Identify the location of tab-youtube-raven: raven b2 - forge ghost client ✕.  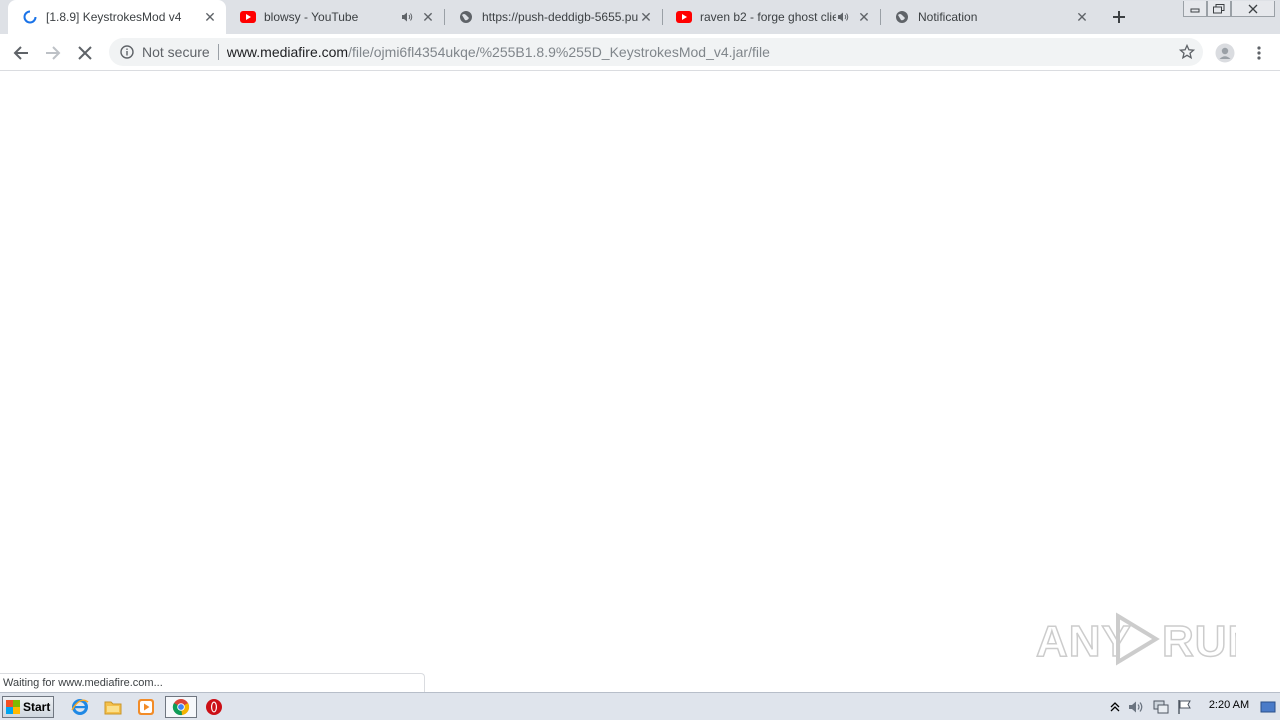
(771, 17).